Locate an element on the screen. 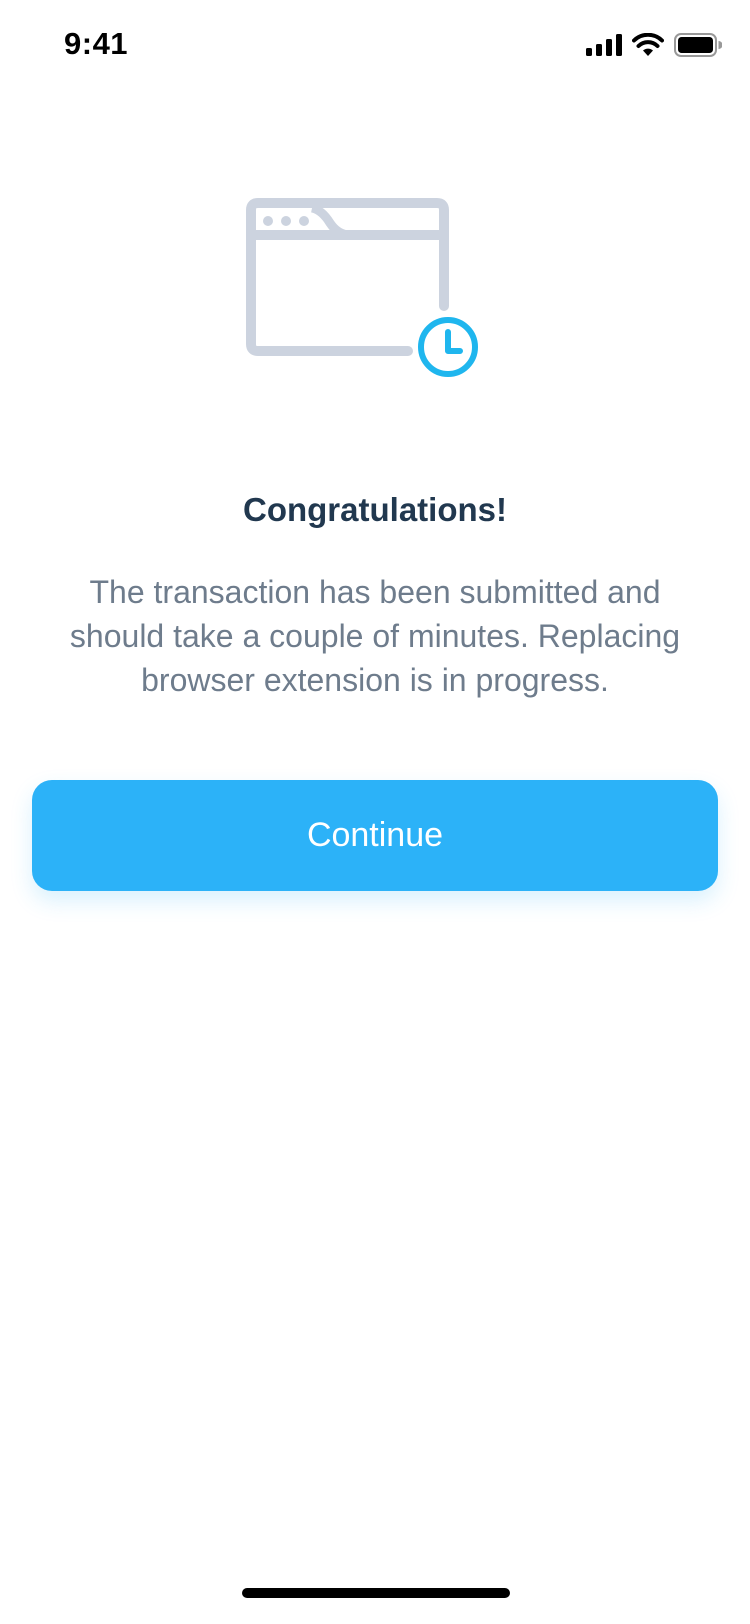  status-icons is located at coordinates (654, 45).